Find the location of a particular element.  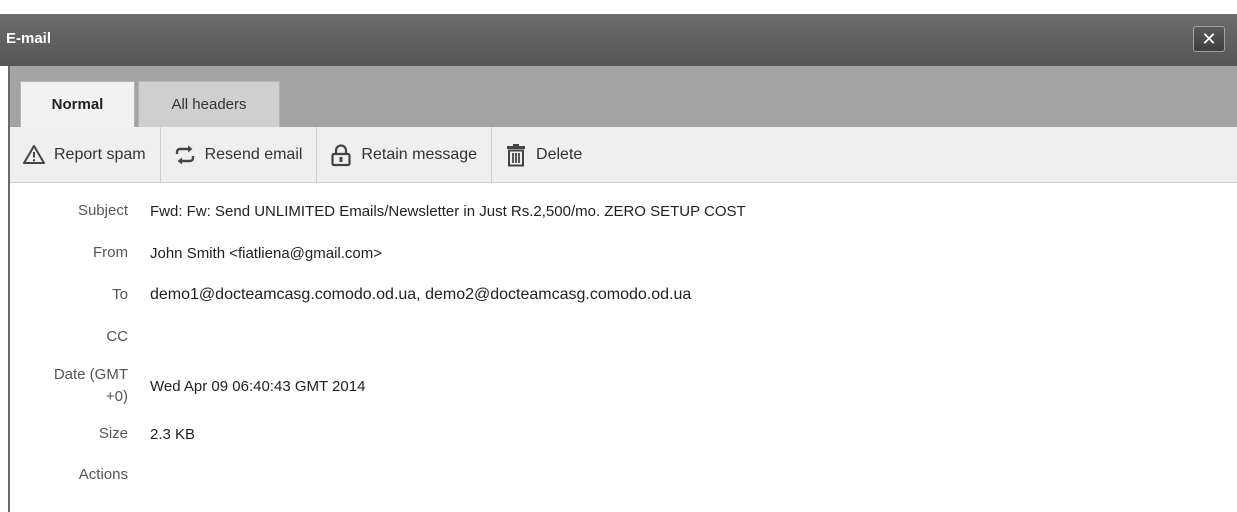

date-label-line1: Date (GMT is located at coordinates (90, 374).